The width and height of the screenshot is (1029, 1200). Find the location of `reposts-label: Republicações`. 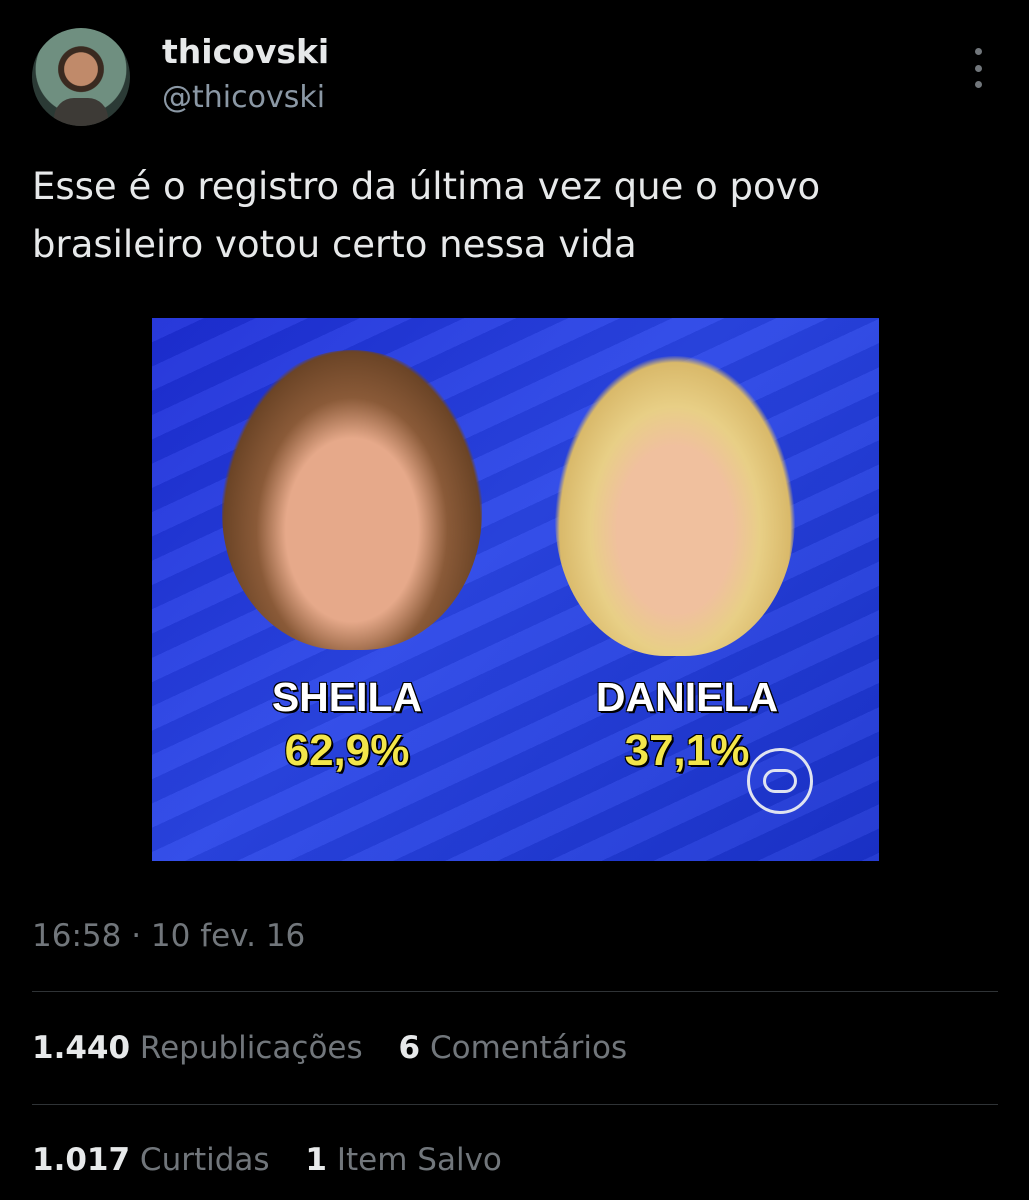

reposts-label: Republicações is located at coordinates (251, 1048).